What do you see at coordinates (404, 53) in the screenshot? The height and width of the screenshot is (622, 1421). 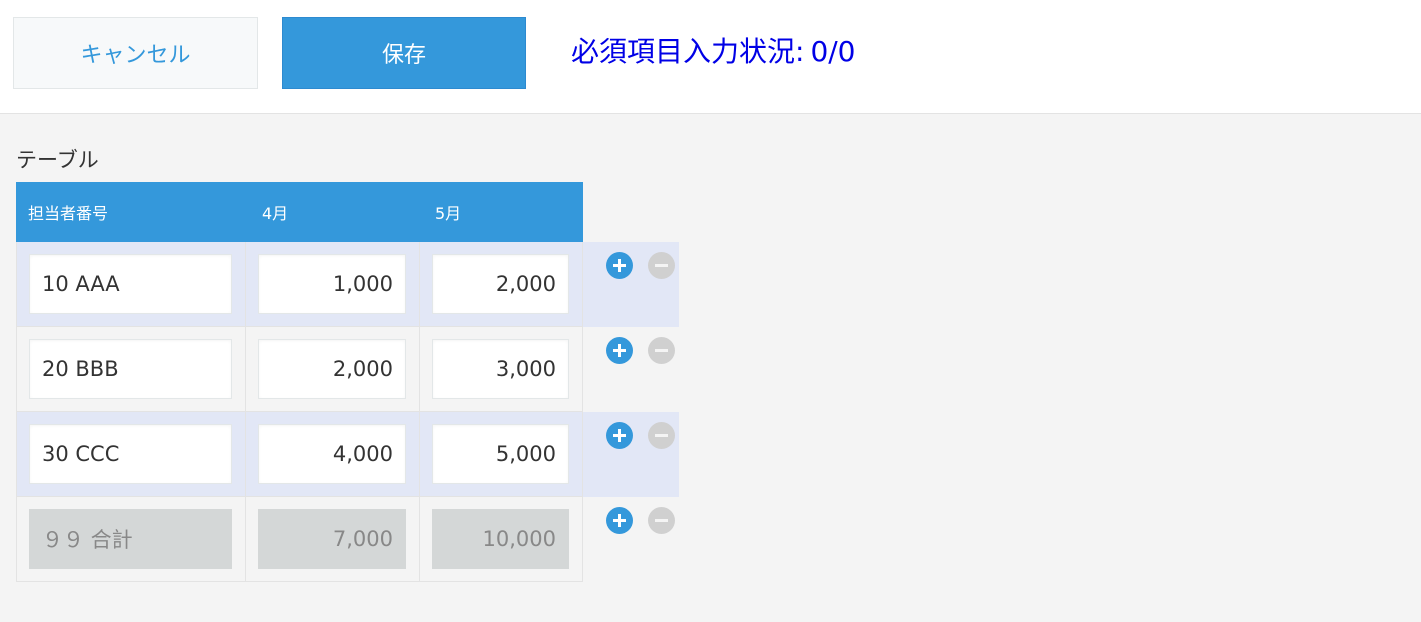 I see `save-button: 保存` at bounding box center [404, 53].